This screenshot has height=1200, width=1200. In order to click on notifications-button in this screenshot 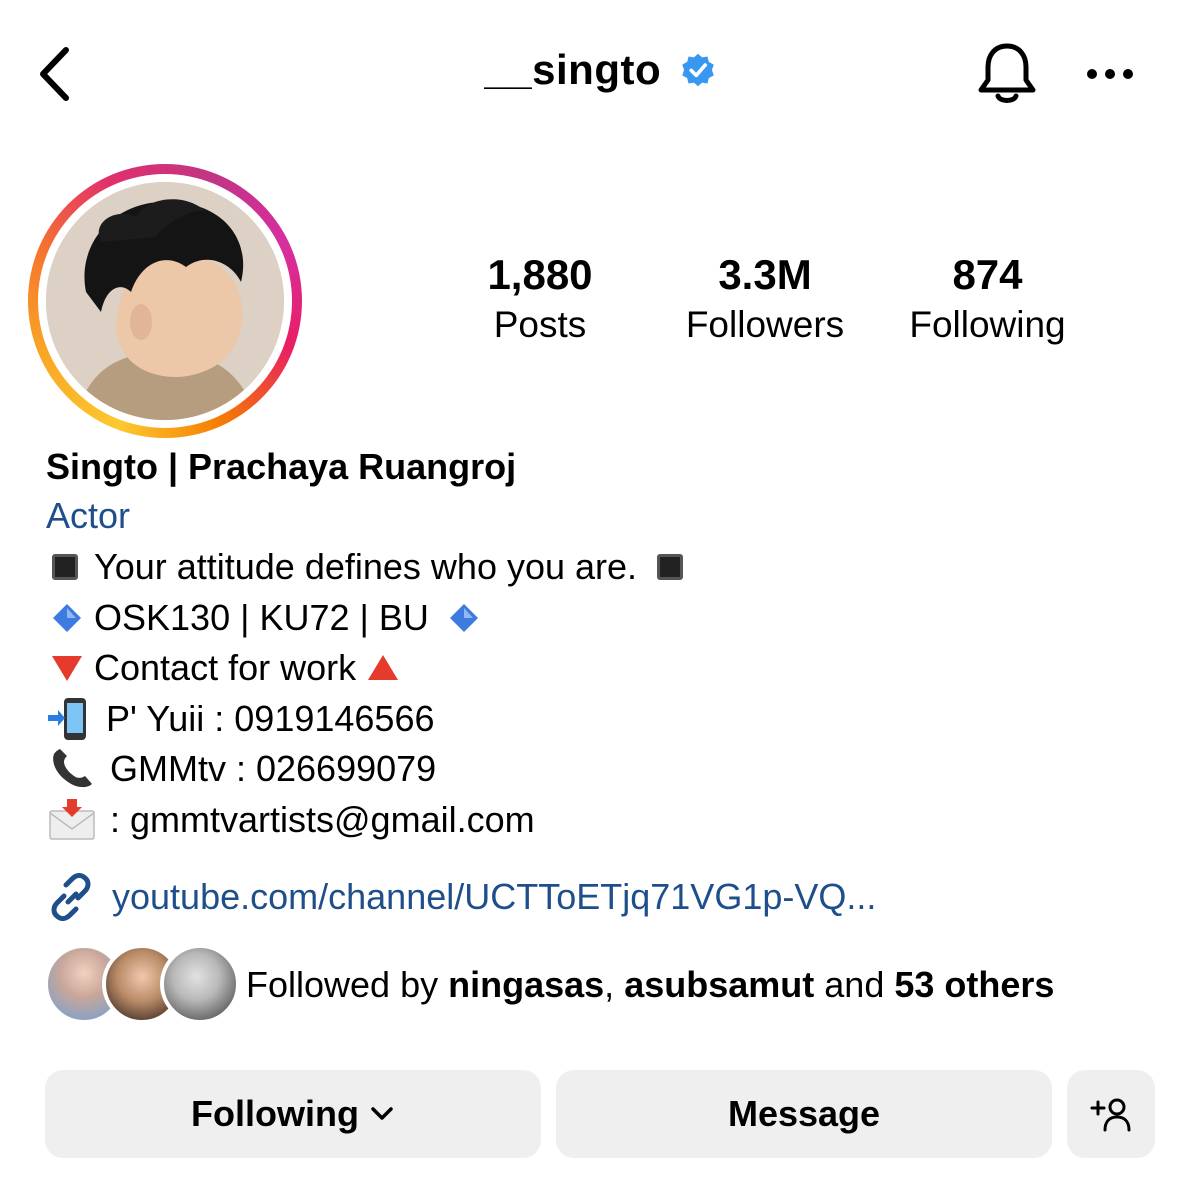, I will do `click(1007, 74)`.